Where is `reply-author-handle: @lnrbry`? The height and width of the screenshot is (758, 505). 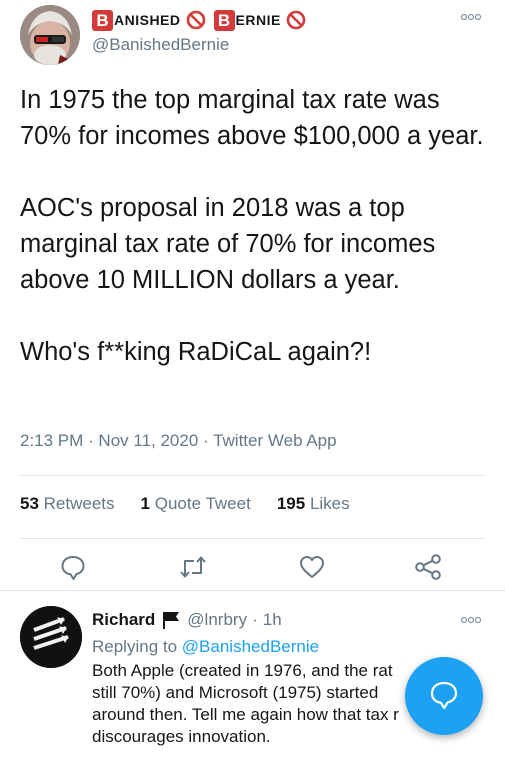 reply-author-handle: @lnrbry is located at coordinates (217, 620).